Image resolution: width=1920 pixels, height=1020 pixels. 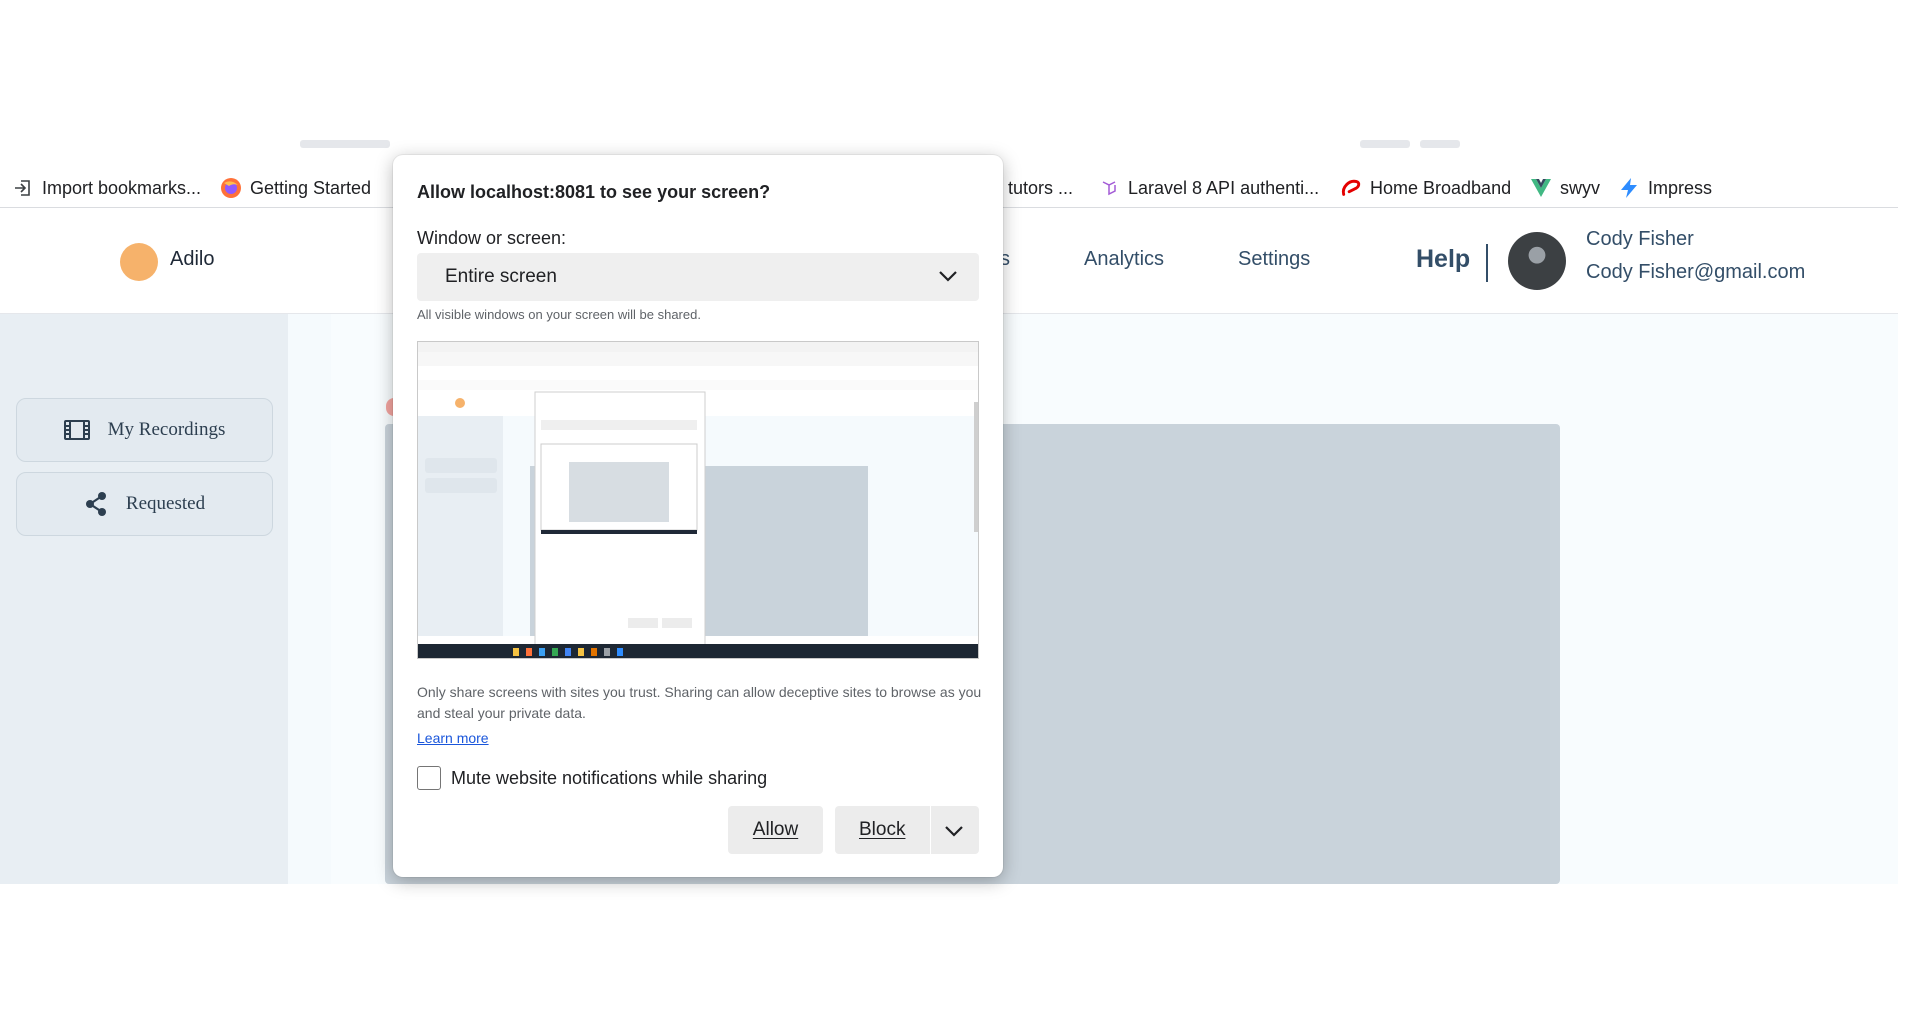 What do you see at coordinates (165, 503) in the screenshot?
I see `sidebar-item-label: Requested` at bounding box center [165, 503].